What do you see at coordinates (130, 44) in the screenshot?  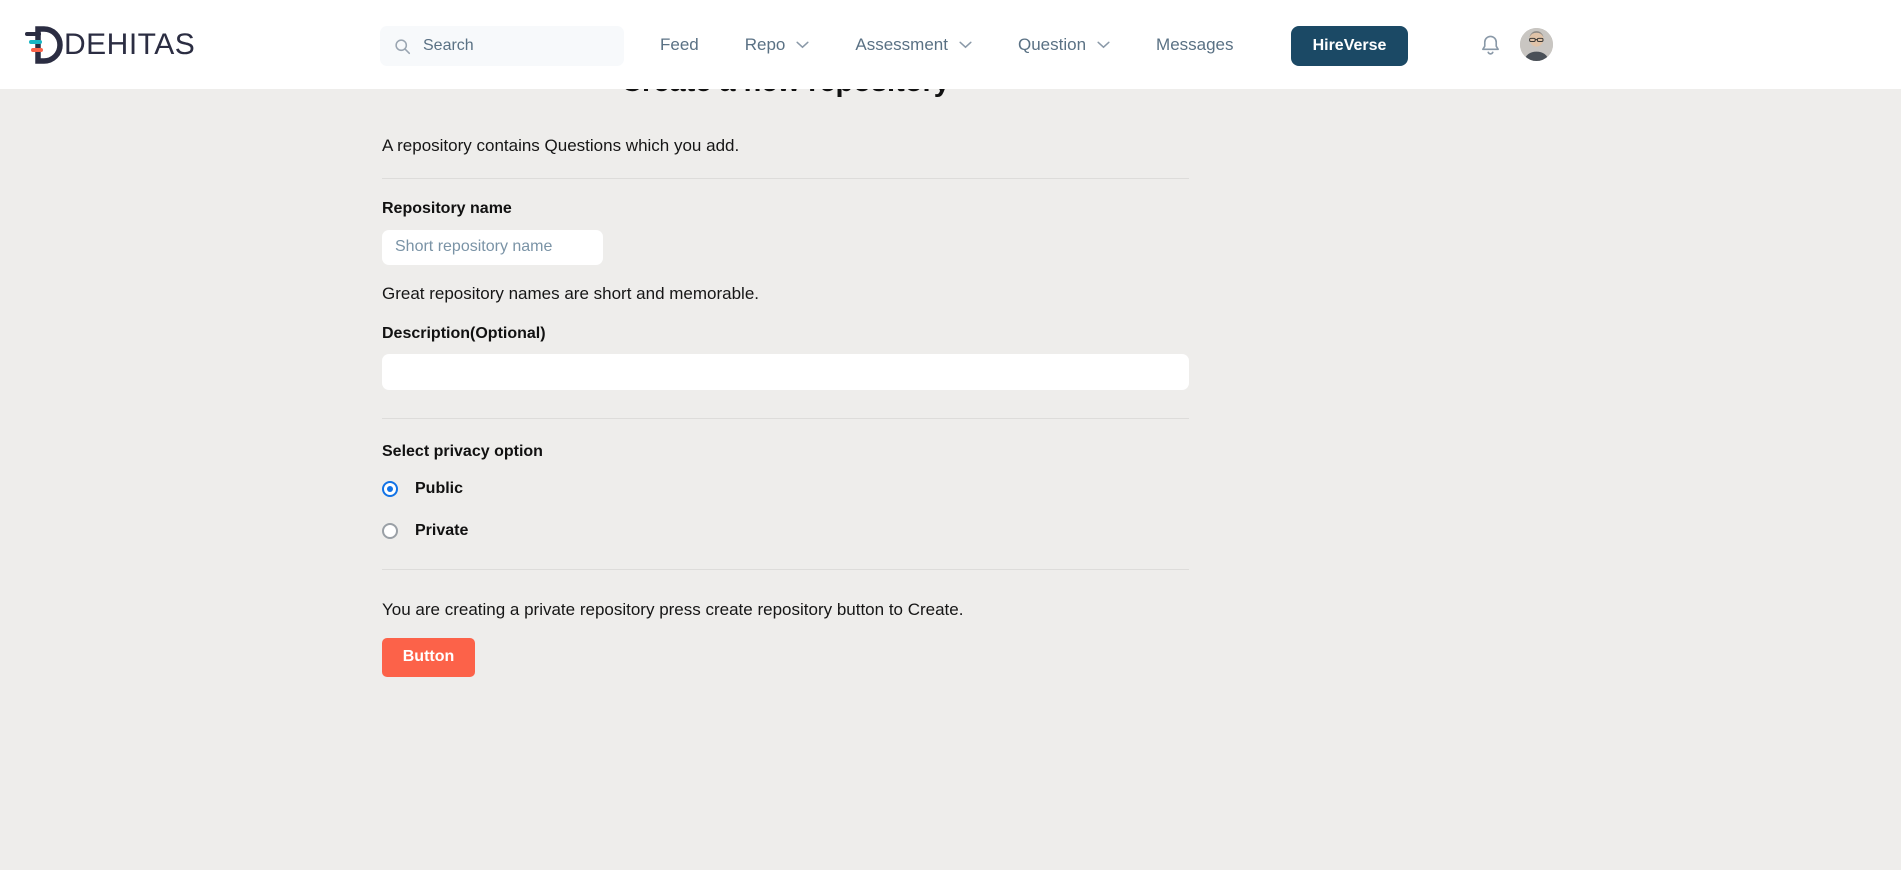 I see `brand-name: DEHITAS` at bounding box center [130, 44].